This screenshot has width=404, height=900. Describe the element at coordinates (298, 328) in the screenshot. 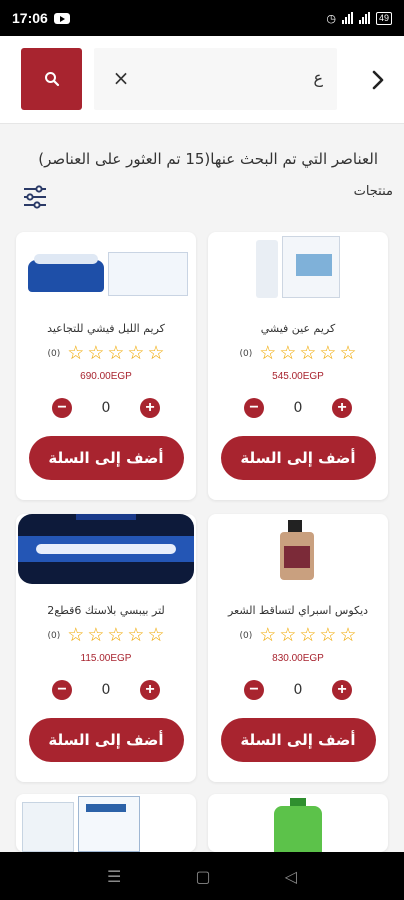

I see `product-name: كريم عين فيشي` at that location.